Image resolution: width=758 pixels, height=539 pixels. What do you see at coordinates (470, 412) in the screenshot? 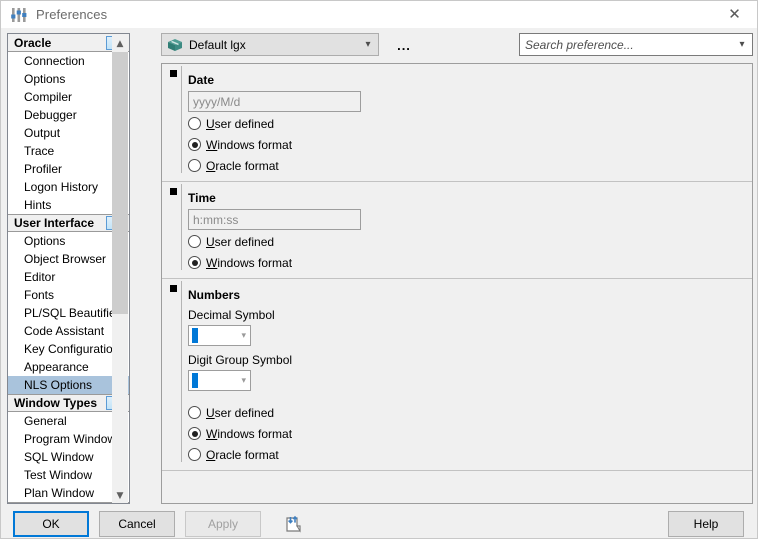
I see `radio-numbers-user-defined: User defined` at bounding box center [470, 412].